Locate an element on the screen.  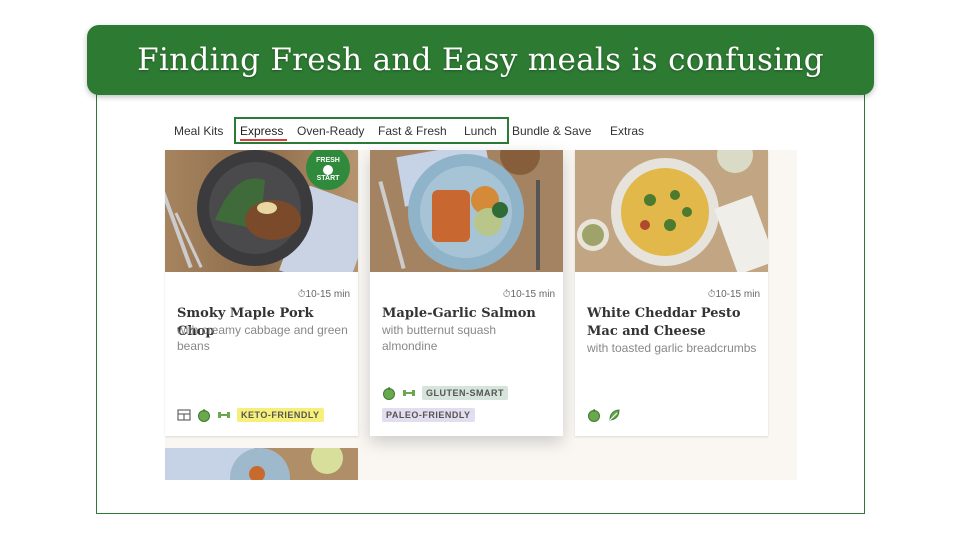
meal-tags is located at coordinates (604, 415).